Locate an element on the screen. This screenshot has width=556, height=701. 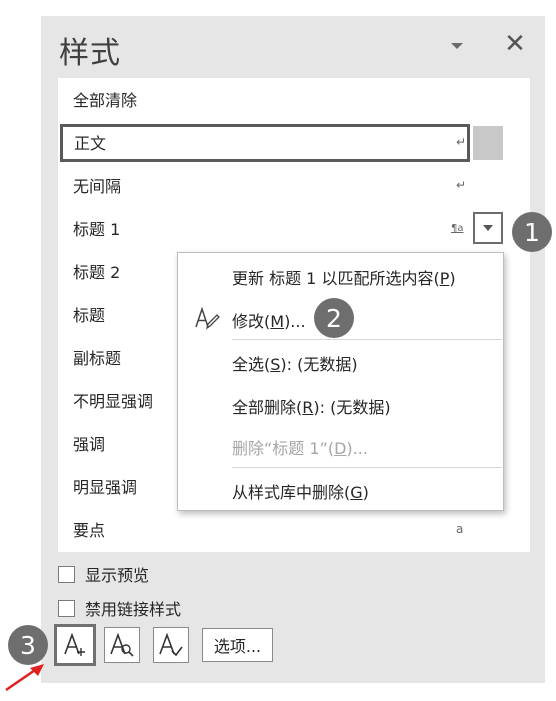
style-label: 要点 is located at coordinates (89, 530).